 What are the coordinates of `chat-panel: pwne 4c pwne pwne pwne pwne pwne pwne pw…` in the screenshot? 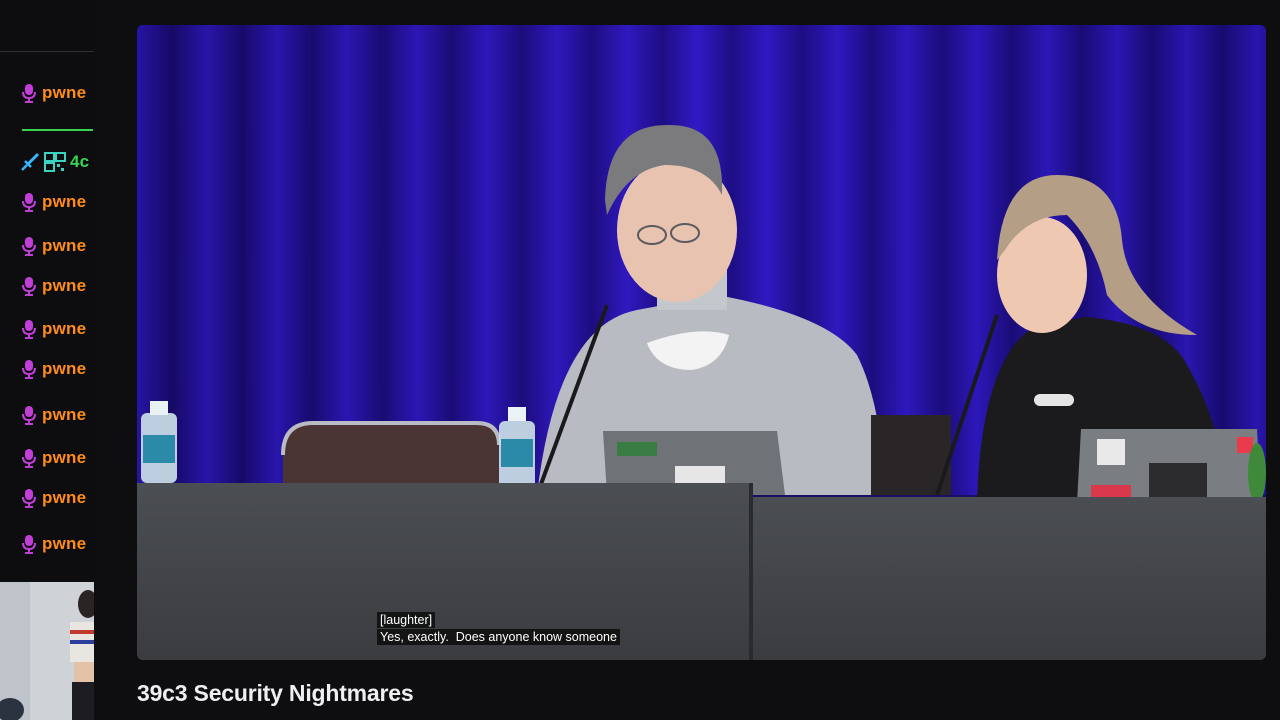 It's located at (47, 291).